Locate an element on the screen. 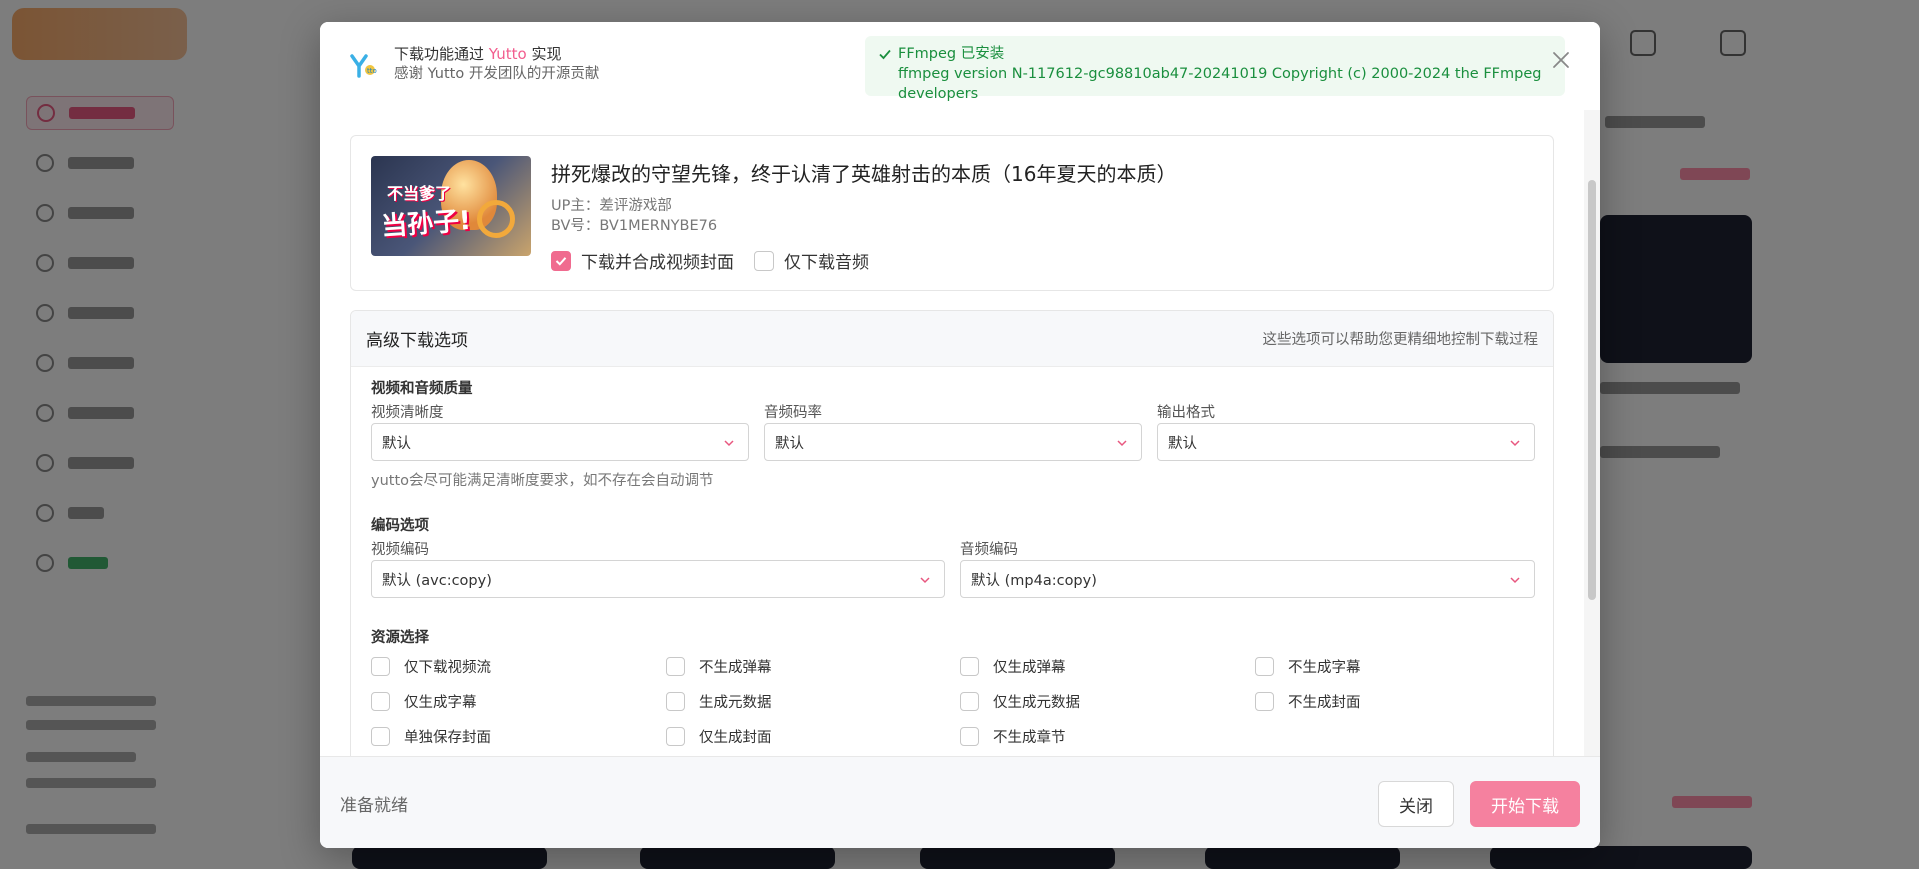 This screenshot has width=1919, height=869. intro-prefix: 下载功能通过 is located at coordinates (439, 54).